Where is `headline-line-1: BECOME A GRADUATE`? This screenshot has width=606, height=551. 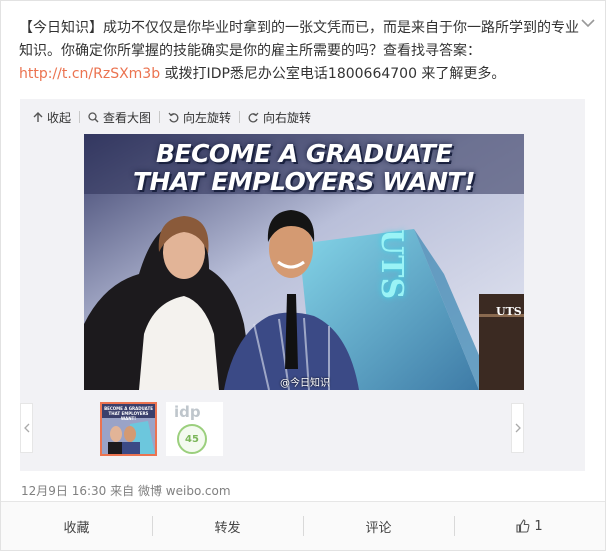
headline-line-1: BECOME A GRADUATE is located at coordinates (304, 153).